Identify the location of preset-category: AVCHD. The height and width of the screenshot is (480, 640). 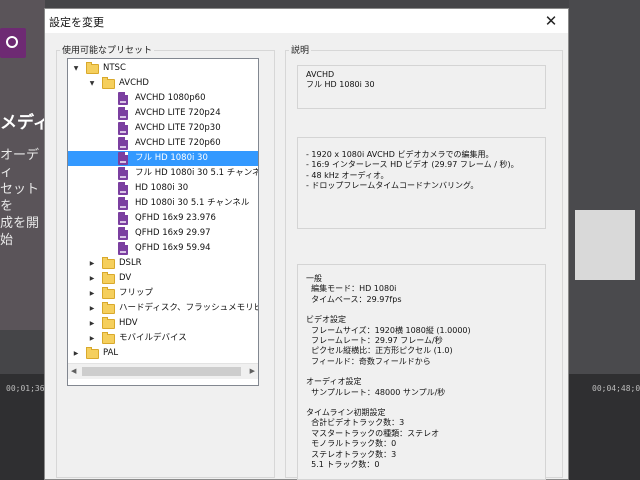
(320, 74).